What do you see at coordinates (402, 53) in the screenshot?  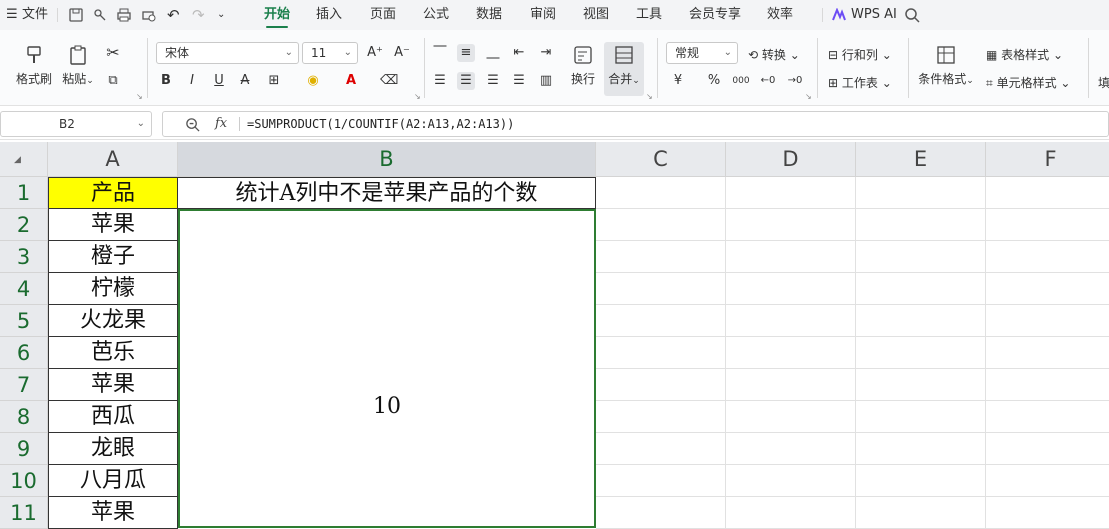 I see `decrease-font-icon: A⁻` at bounding box center [402, 53].